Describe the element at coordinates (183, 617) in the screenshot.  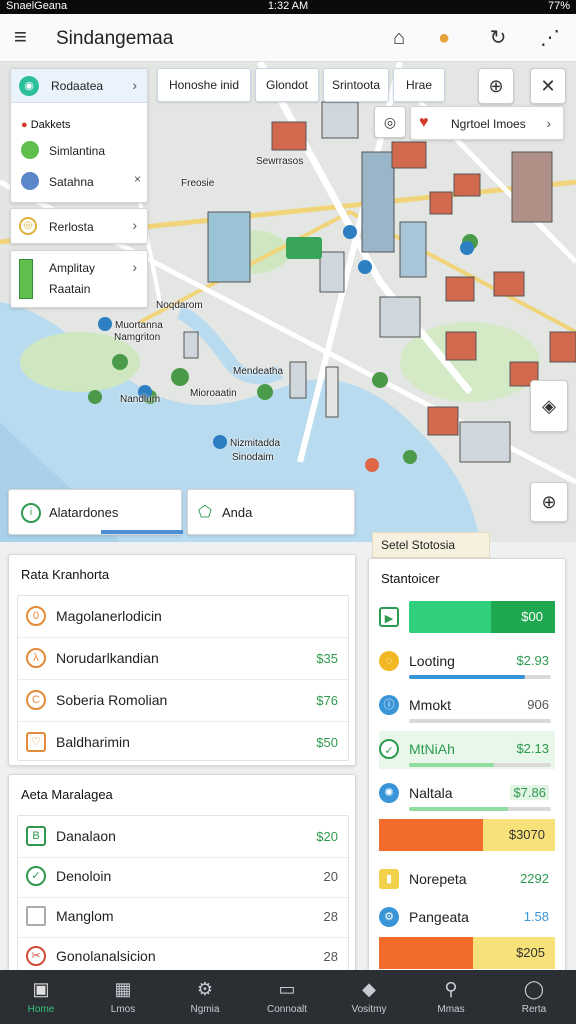
I see `list-item: 0 Magolanerlodicin` at that location.